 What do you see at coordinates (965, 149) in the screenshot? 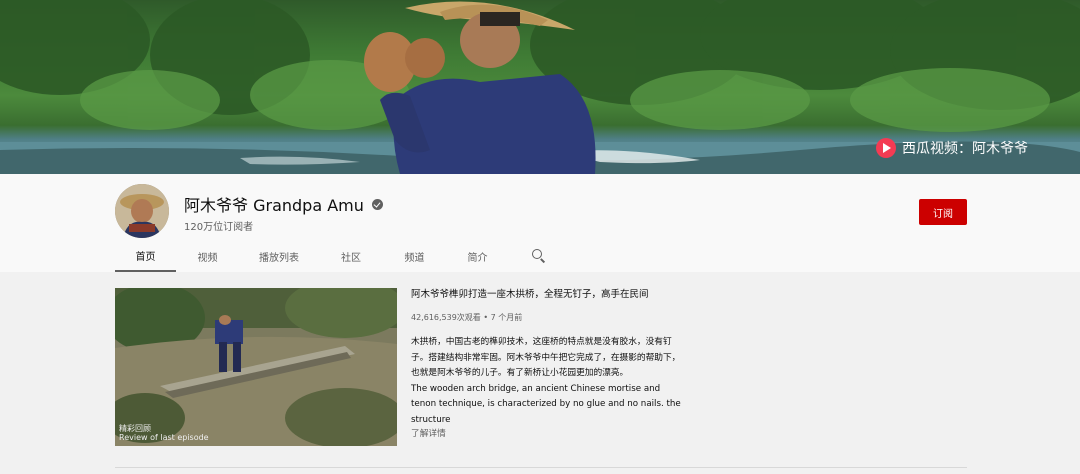
I see `watermark-text: 西瓜视频：阿木爷爷` at bounding box center [965, 149].